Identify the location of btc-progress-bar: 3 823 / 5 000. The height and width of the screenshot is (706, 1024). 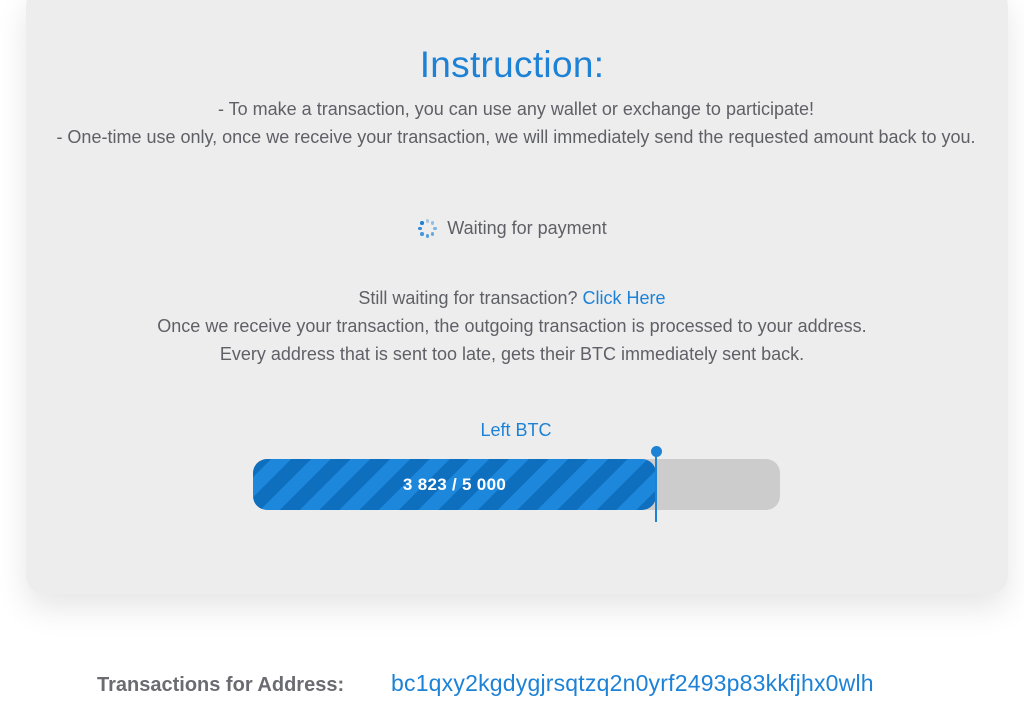
(516, 484).